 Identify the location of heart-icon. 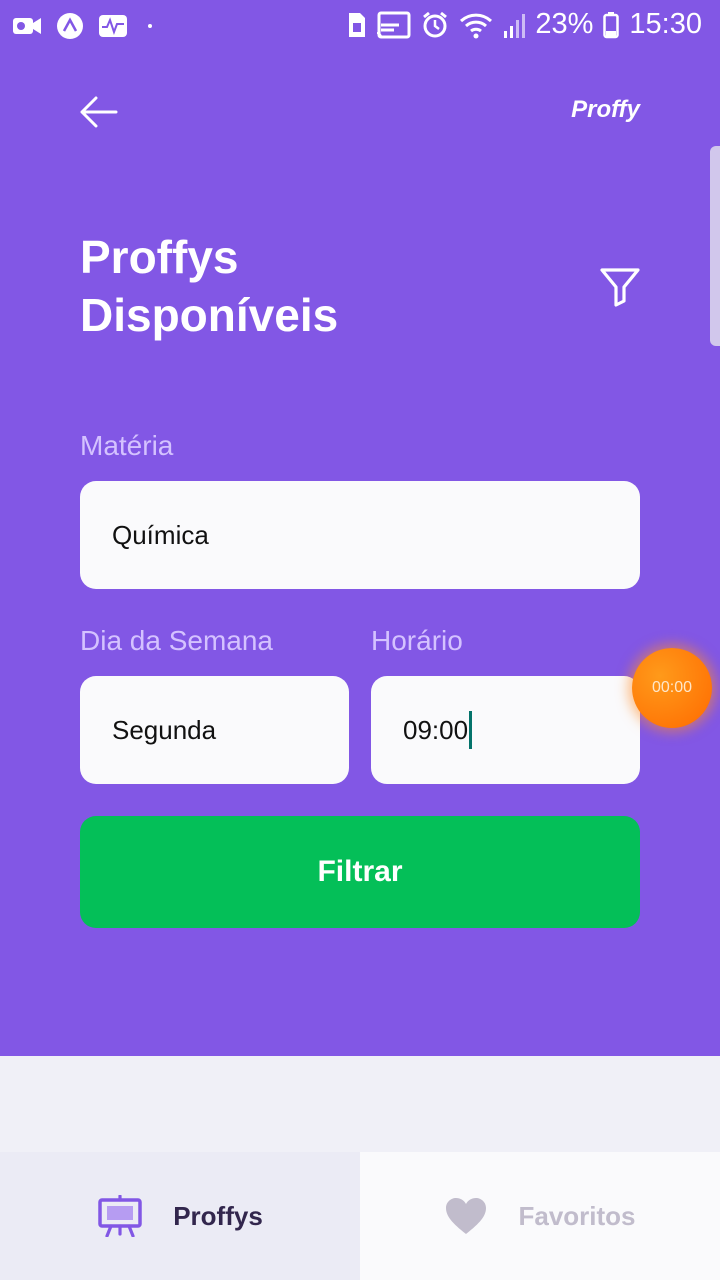
(466, 1216).